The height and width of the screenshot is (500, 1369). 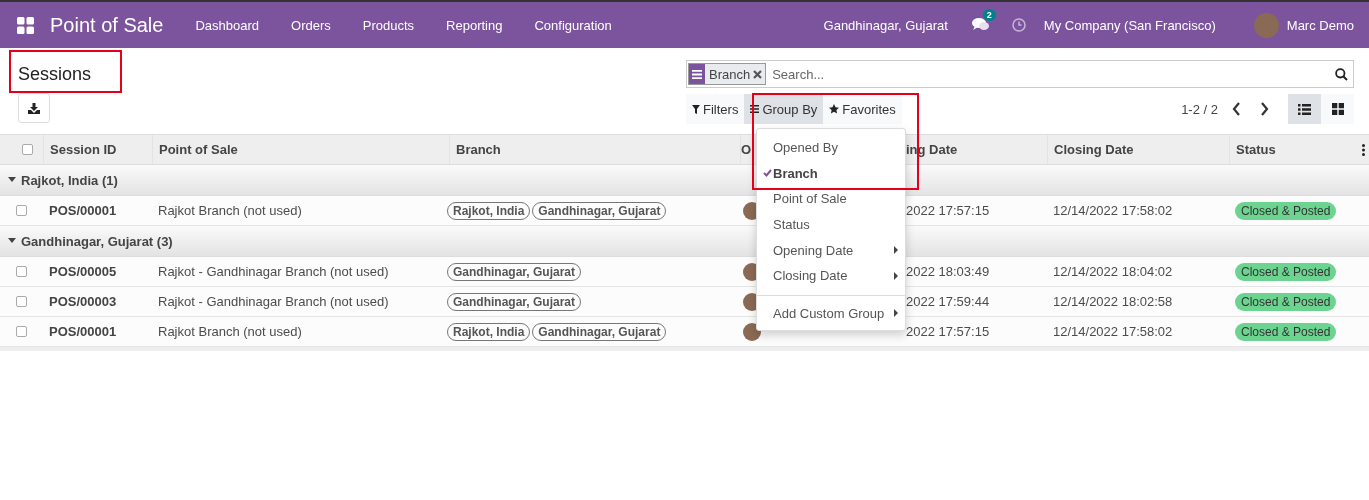 What do you see at coordinates (1199, 109) in the screenshot?
I see `pager-value: 1-2 / 2` at bounding box center [1199, 109].